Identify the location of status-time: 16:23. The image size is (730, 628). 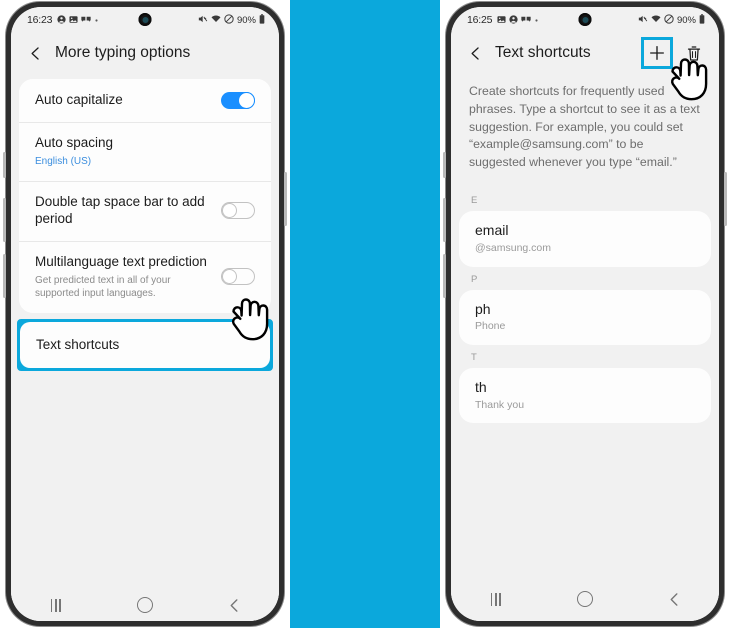
(40, 20).